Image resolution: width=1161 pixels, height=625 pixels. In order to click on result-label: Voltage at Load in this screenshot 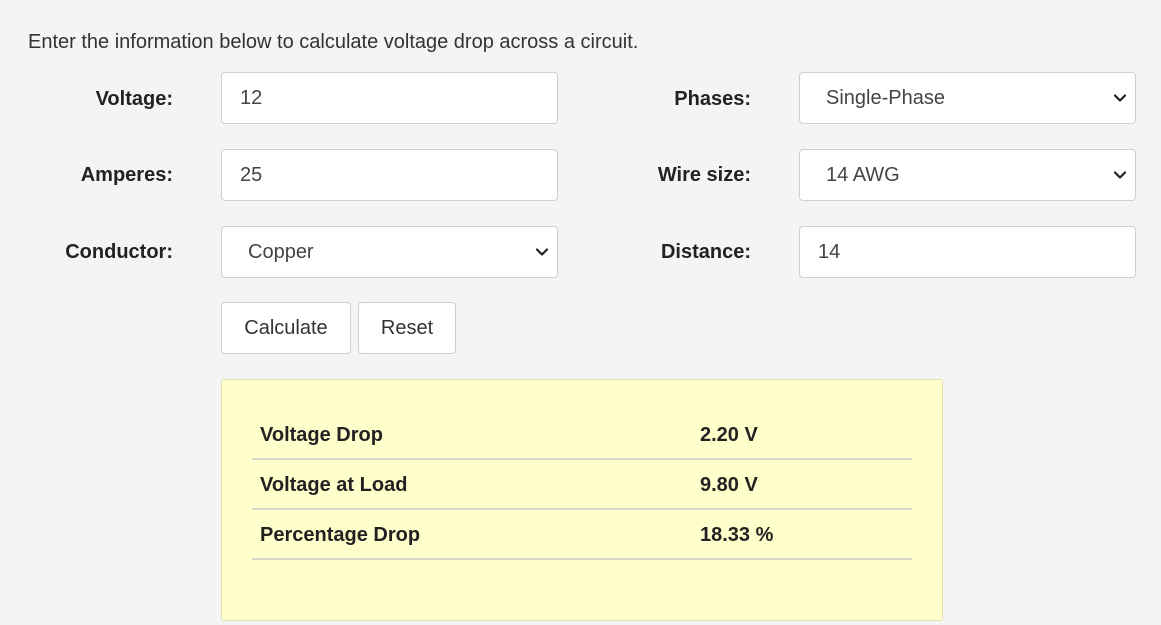, I will do `click(334, 485)`.